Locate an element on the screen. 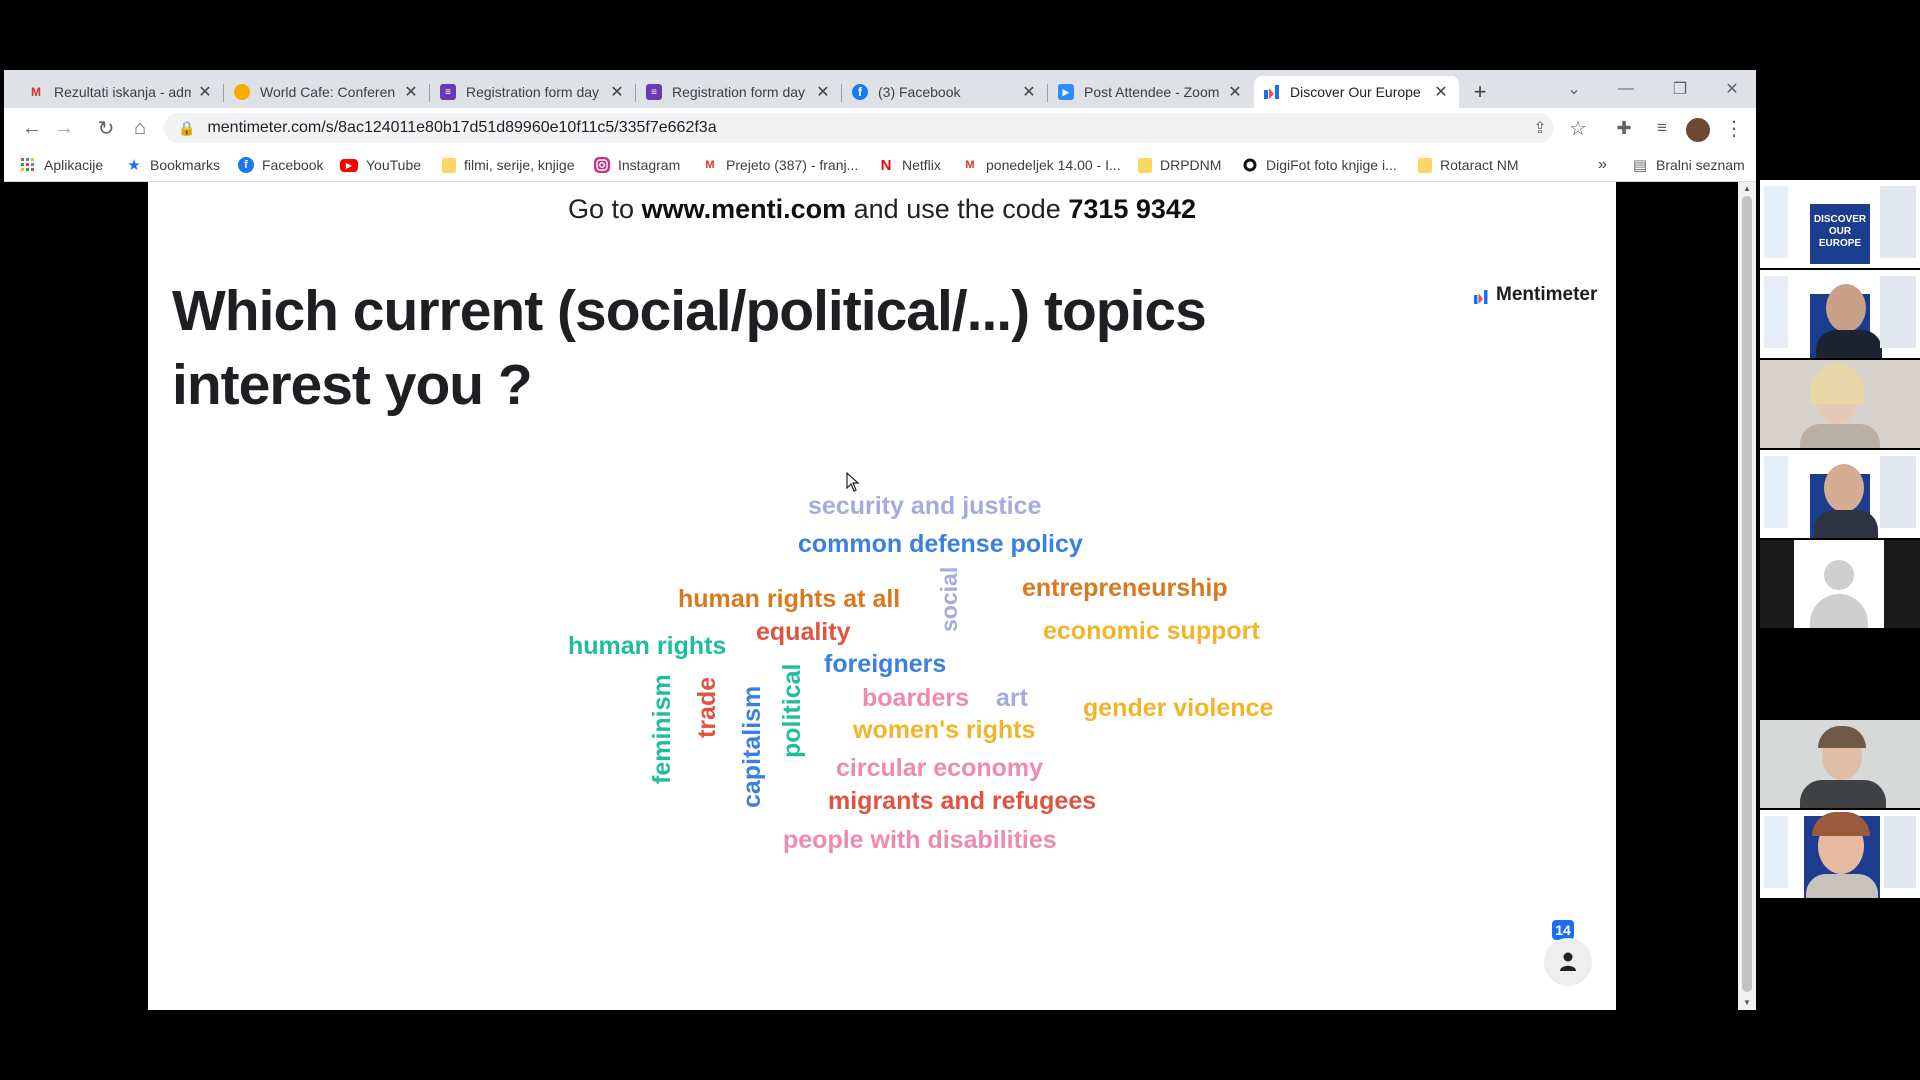 The image size is (1920, 1080). tab-world-cafe: World Cafe: Conferen ✕ is located at coordinates (326, 92).